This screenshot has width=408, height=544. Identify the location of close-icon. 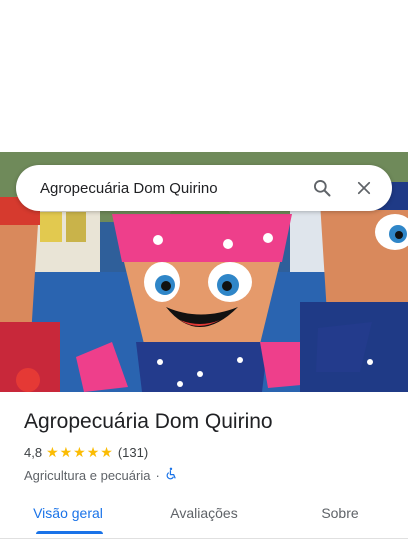
(364, 188).